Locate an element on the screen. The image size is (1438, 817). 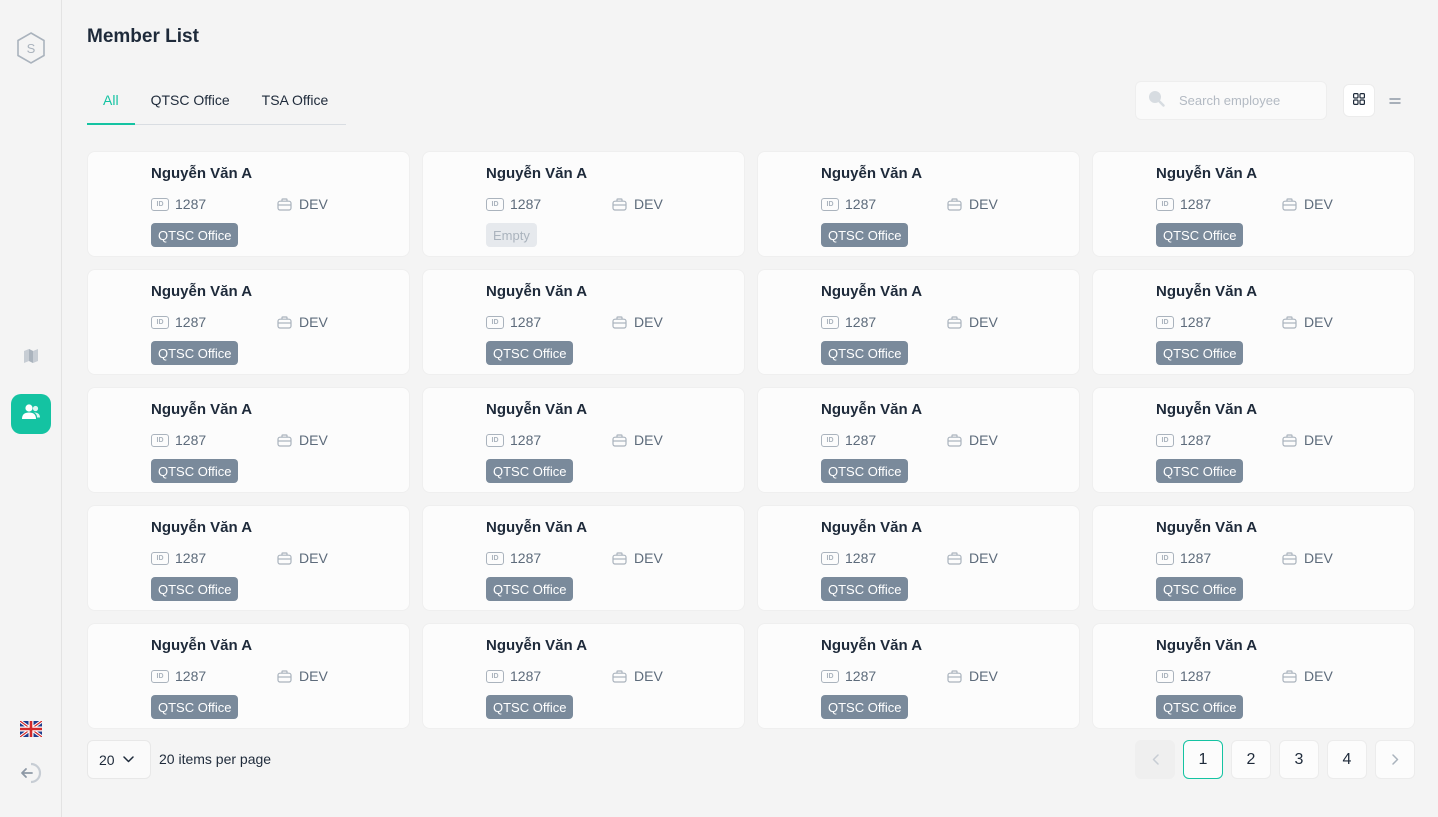
page-button-4: 4 is located at coordinates (1347, 759).